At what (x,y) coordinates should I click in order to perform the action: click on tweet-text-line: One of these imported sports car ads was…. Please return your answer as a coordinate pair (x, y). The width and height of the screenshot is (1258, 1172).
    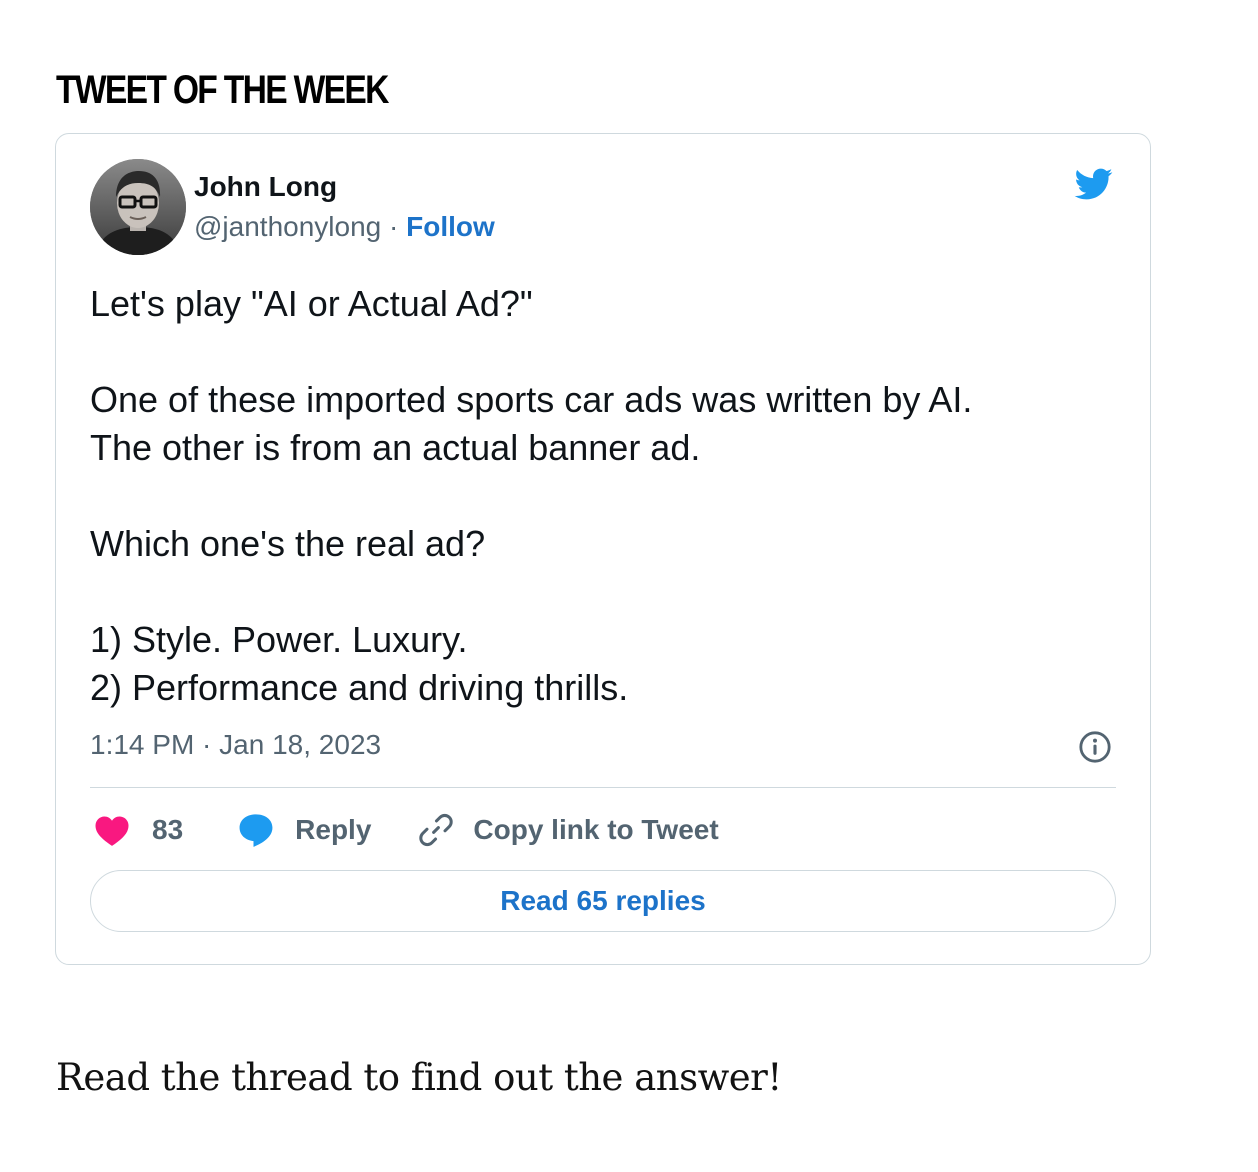
    Looking at the image, I should click on (531, 399).